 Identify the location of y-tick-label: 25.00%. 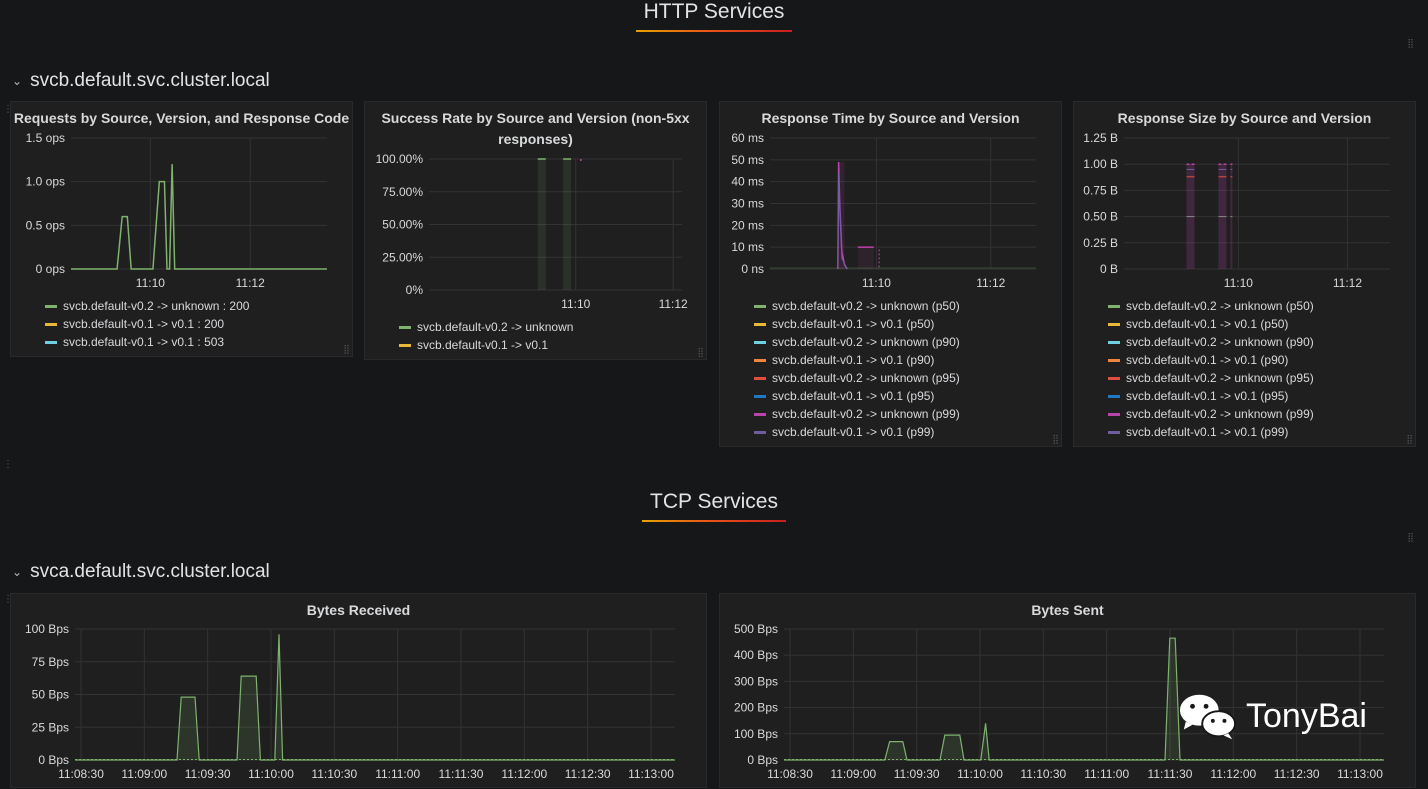
(402, 257).